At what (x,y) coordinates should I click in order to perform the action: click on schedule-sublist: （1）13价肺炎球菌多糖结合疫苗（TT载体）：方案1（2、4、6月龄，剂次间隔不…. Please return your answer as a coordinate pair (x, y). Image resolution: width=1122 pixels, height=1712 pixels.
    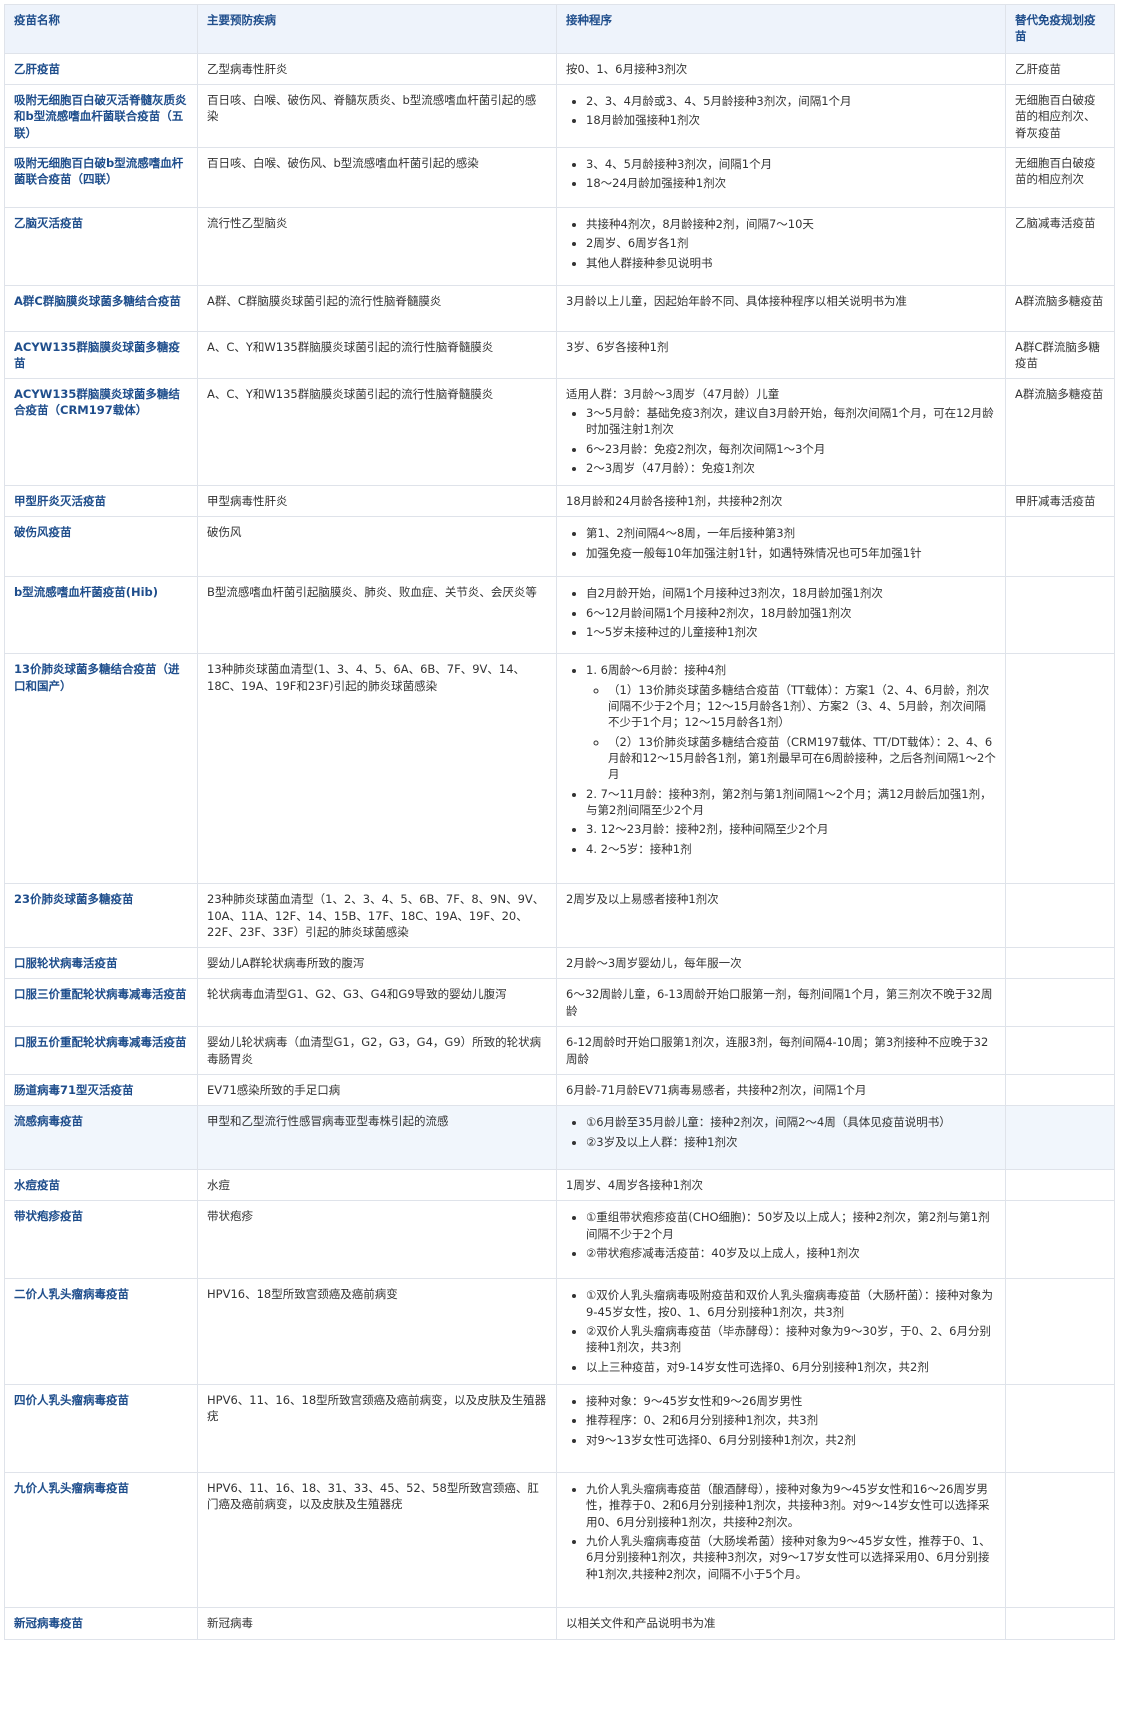
    Looking at the image, I should click on (791, 732).